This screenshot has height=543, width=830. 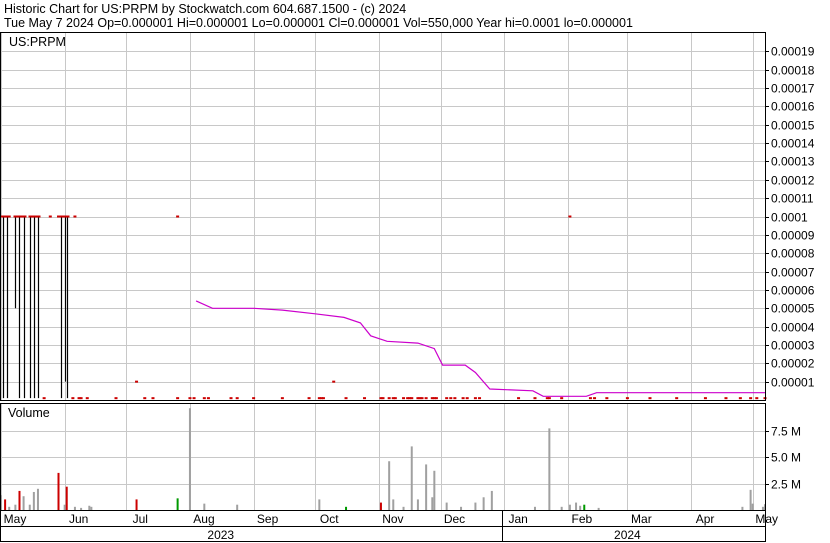 I want to click on volume-tick-label: 7.5 M, so click(x=786, y=432).